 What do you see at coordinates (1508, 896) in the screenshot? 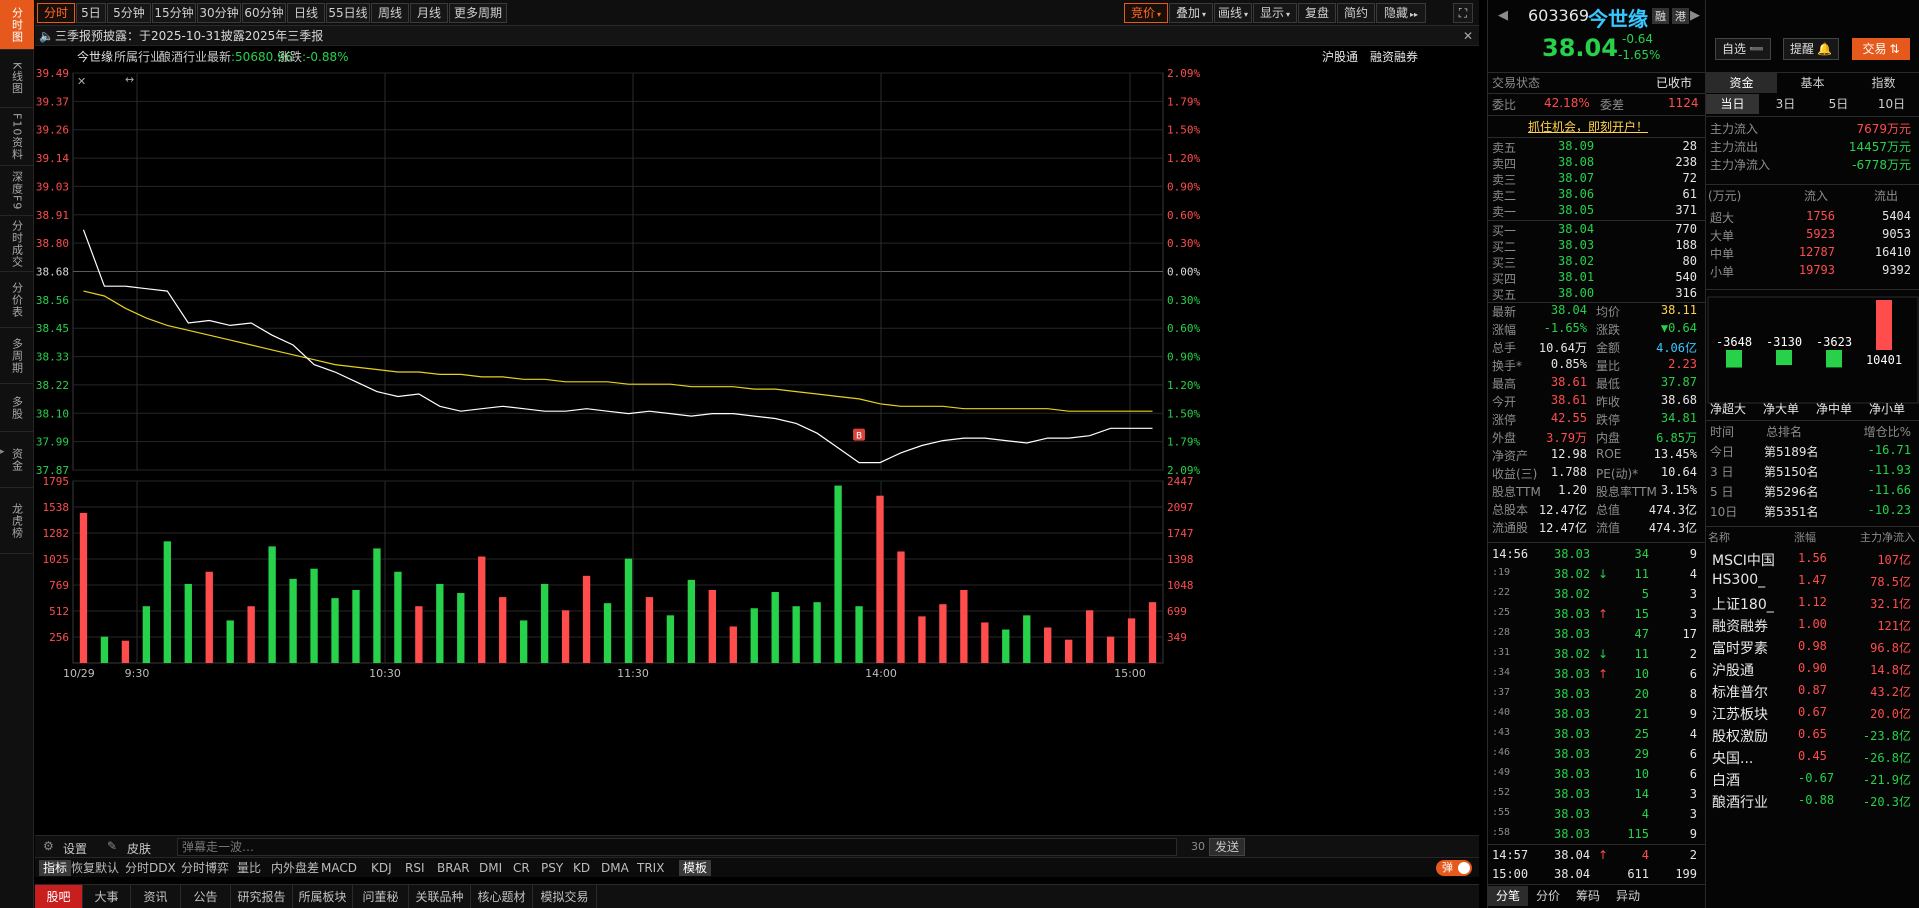
I see `quote-tab-0: 分笔` at bounding box center [1508, 896].